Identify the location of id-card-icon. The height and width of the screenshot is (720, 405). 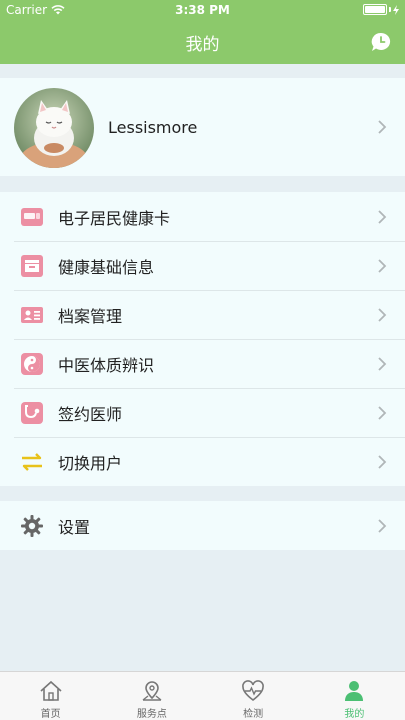
(32, 315).